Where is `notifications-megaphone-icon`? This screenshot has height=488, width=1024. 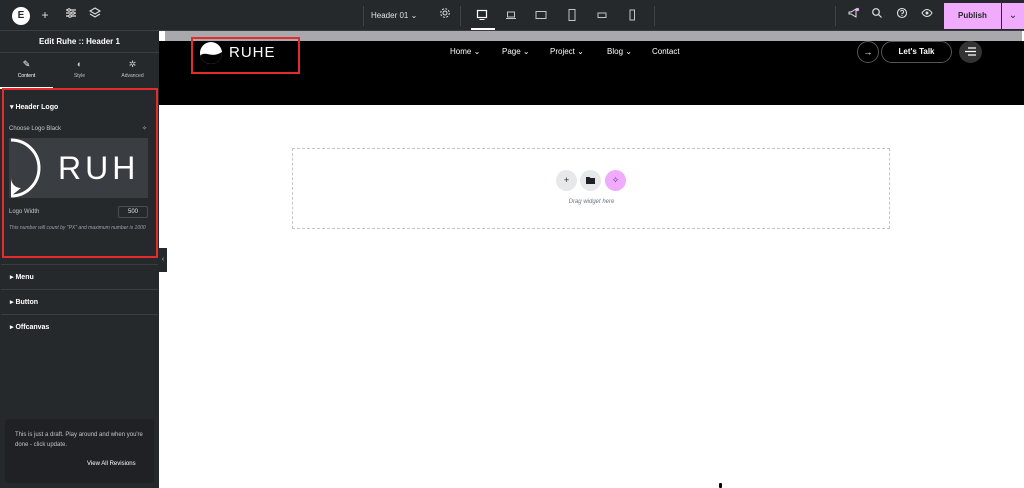 notifications-megaphone-icon is located at coordinates (853, 15).